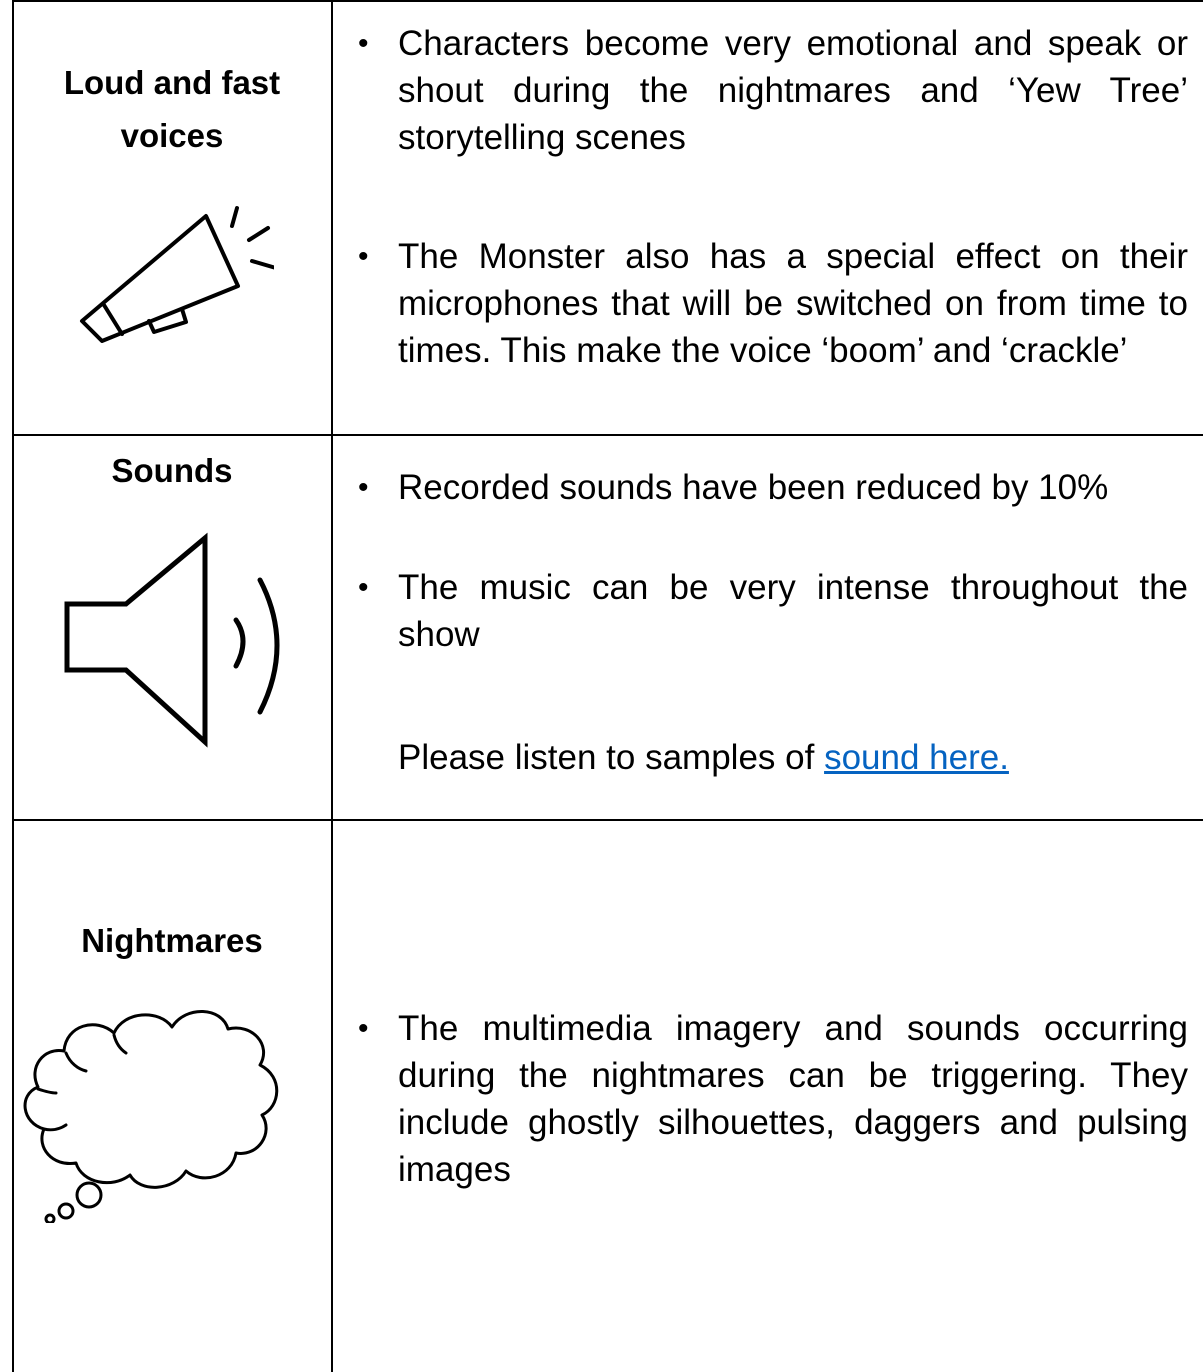  Describe the element at coordinates (151, 1116) in the screenshot. I see `thought-cloud-icon` at that location.